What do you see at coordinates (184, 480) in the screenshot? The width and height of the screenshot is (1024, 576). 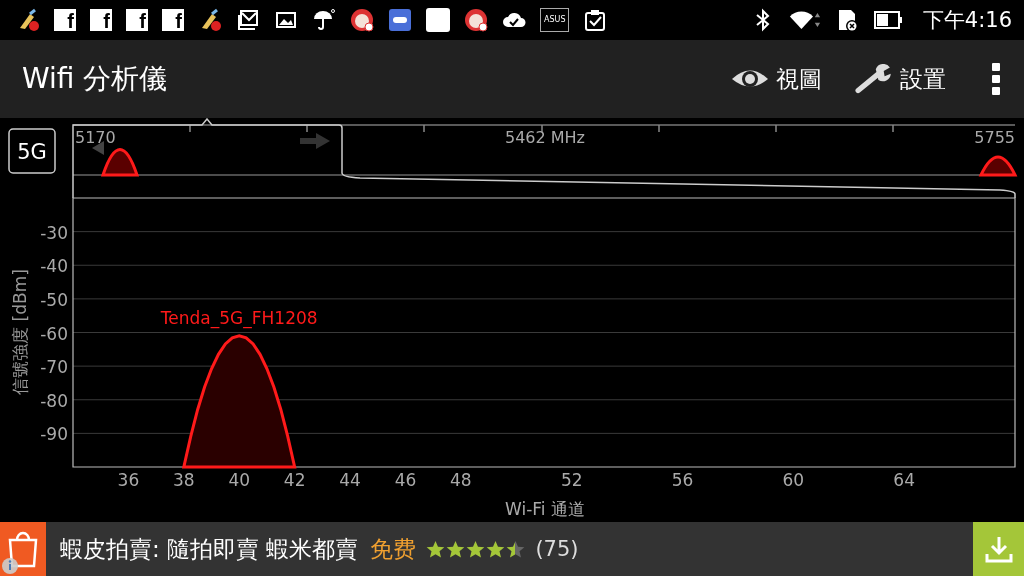 I see `x-axis-tick-label: 38` at bounding box center [184, 480].